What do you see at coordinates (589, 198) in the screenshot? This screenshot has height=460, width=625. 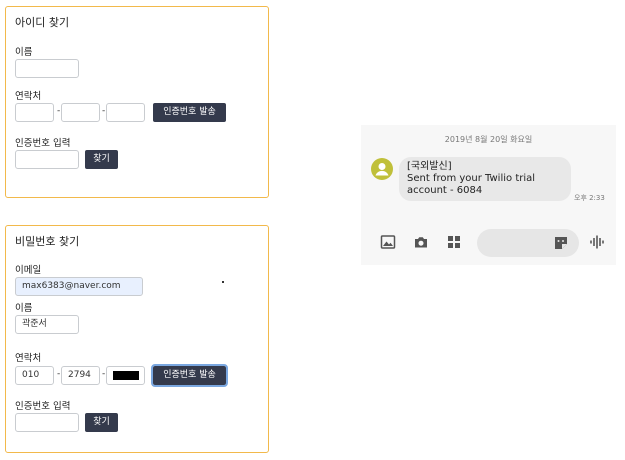 I see `message-time: 오후 2:33` at bounding box center [589, 198].